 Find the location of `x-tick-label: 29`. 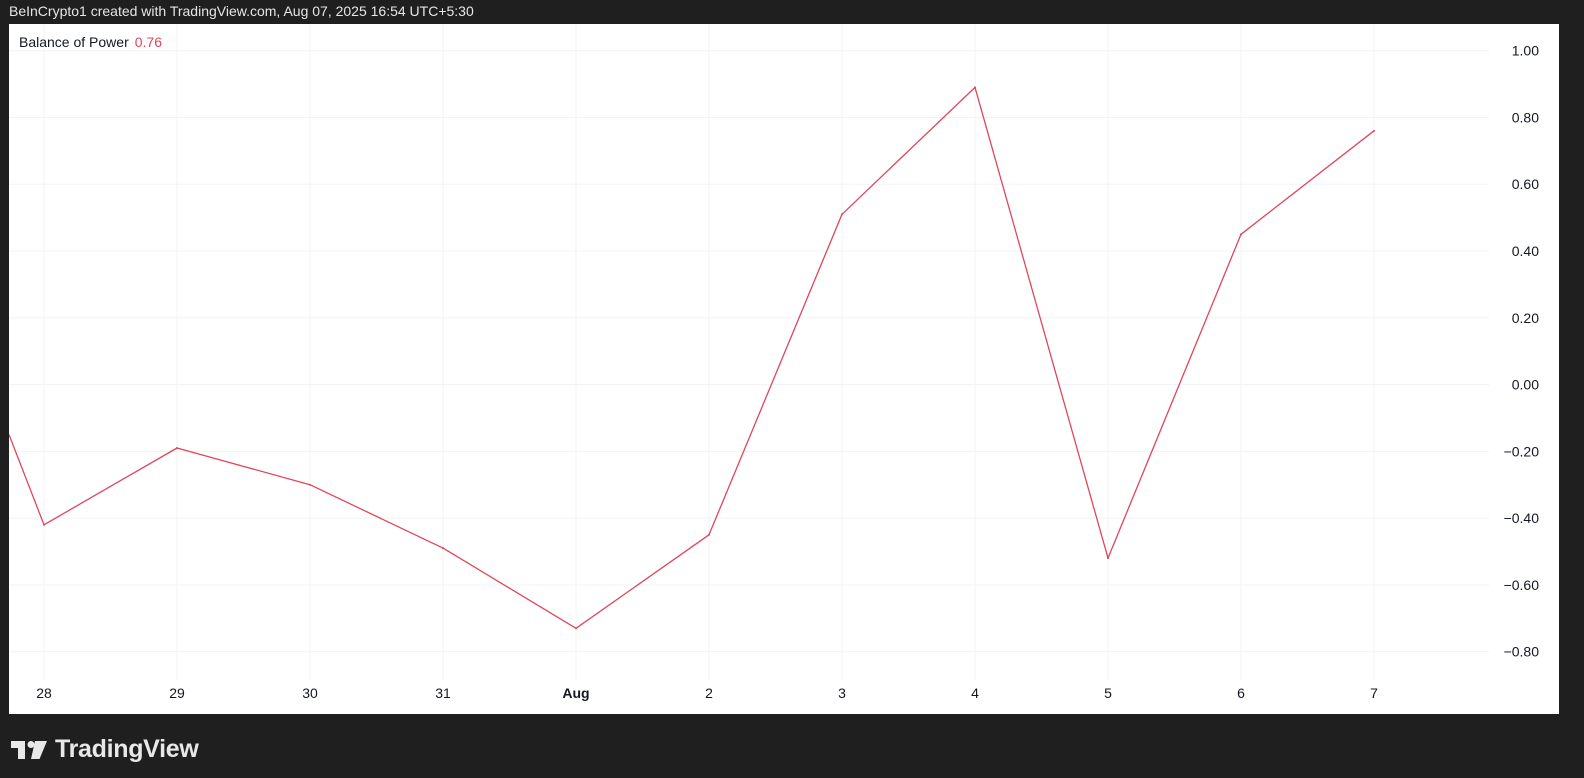

x-tick-label: 29 is located at coordinates (177, 693).